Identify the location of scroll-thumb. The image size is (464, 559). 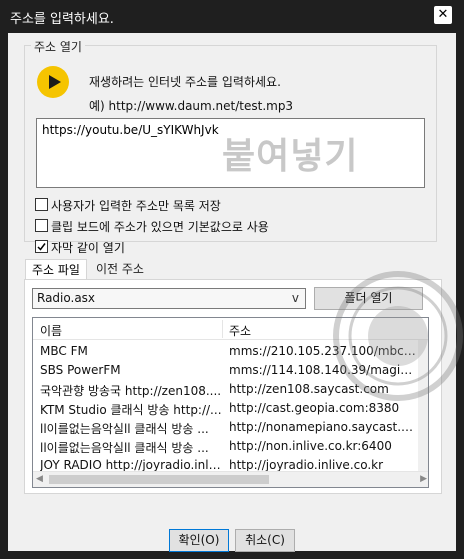
(159, 479).